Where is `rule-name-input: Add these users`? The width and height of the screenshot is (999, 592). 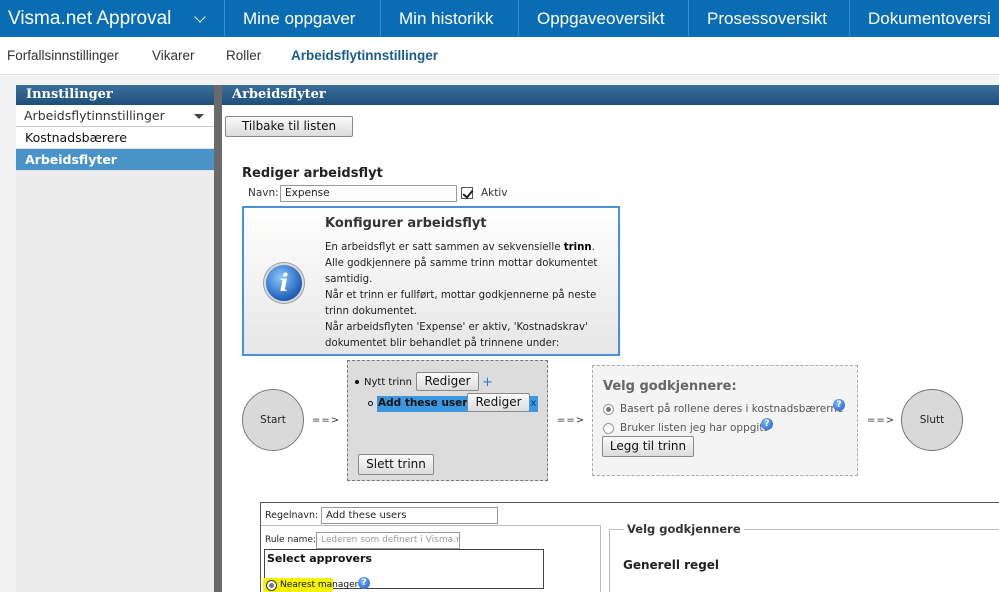
rule-name-input: Add these users is located at coordinates (409, 515).